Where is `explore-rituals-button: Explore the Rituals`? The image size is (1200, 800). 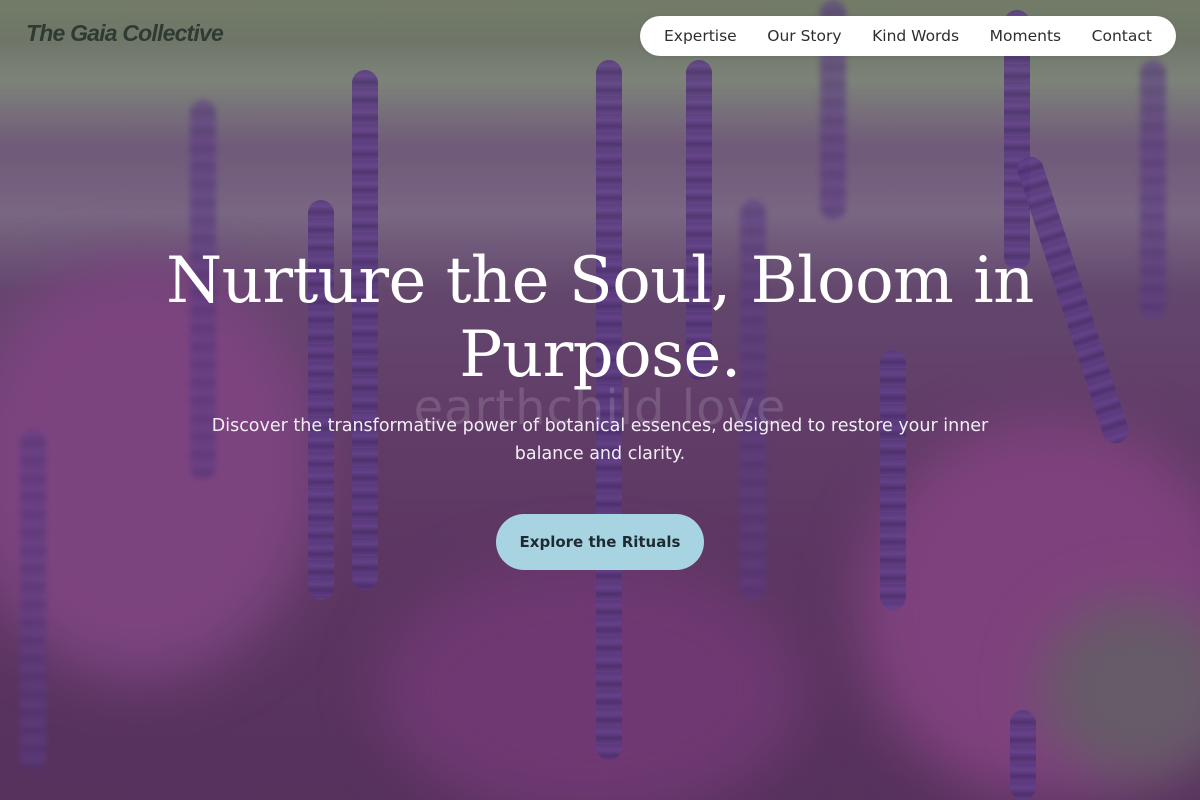
explore-rituals-button: Explore the Rituals is located at coordinates (600, 542).